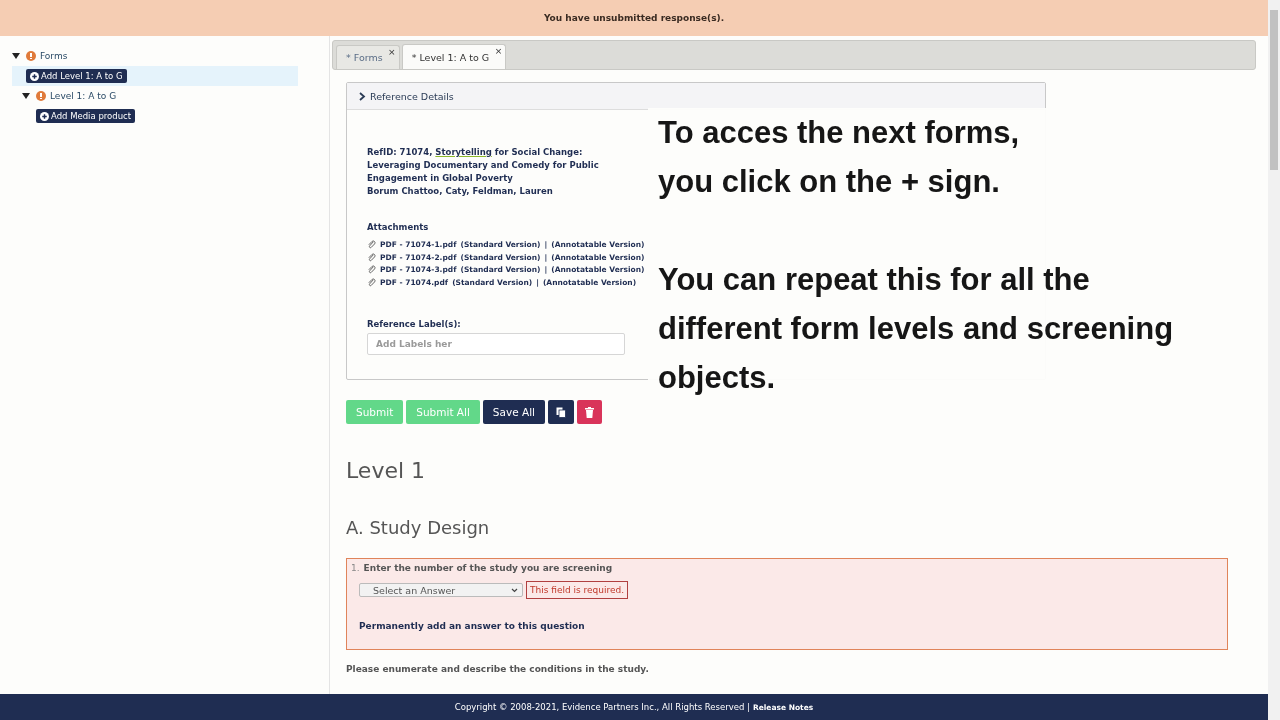 The image size is (1280, 720). I want to click on delete-button, so click(589, 412).